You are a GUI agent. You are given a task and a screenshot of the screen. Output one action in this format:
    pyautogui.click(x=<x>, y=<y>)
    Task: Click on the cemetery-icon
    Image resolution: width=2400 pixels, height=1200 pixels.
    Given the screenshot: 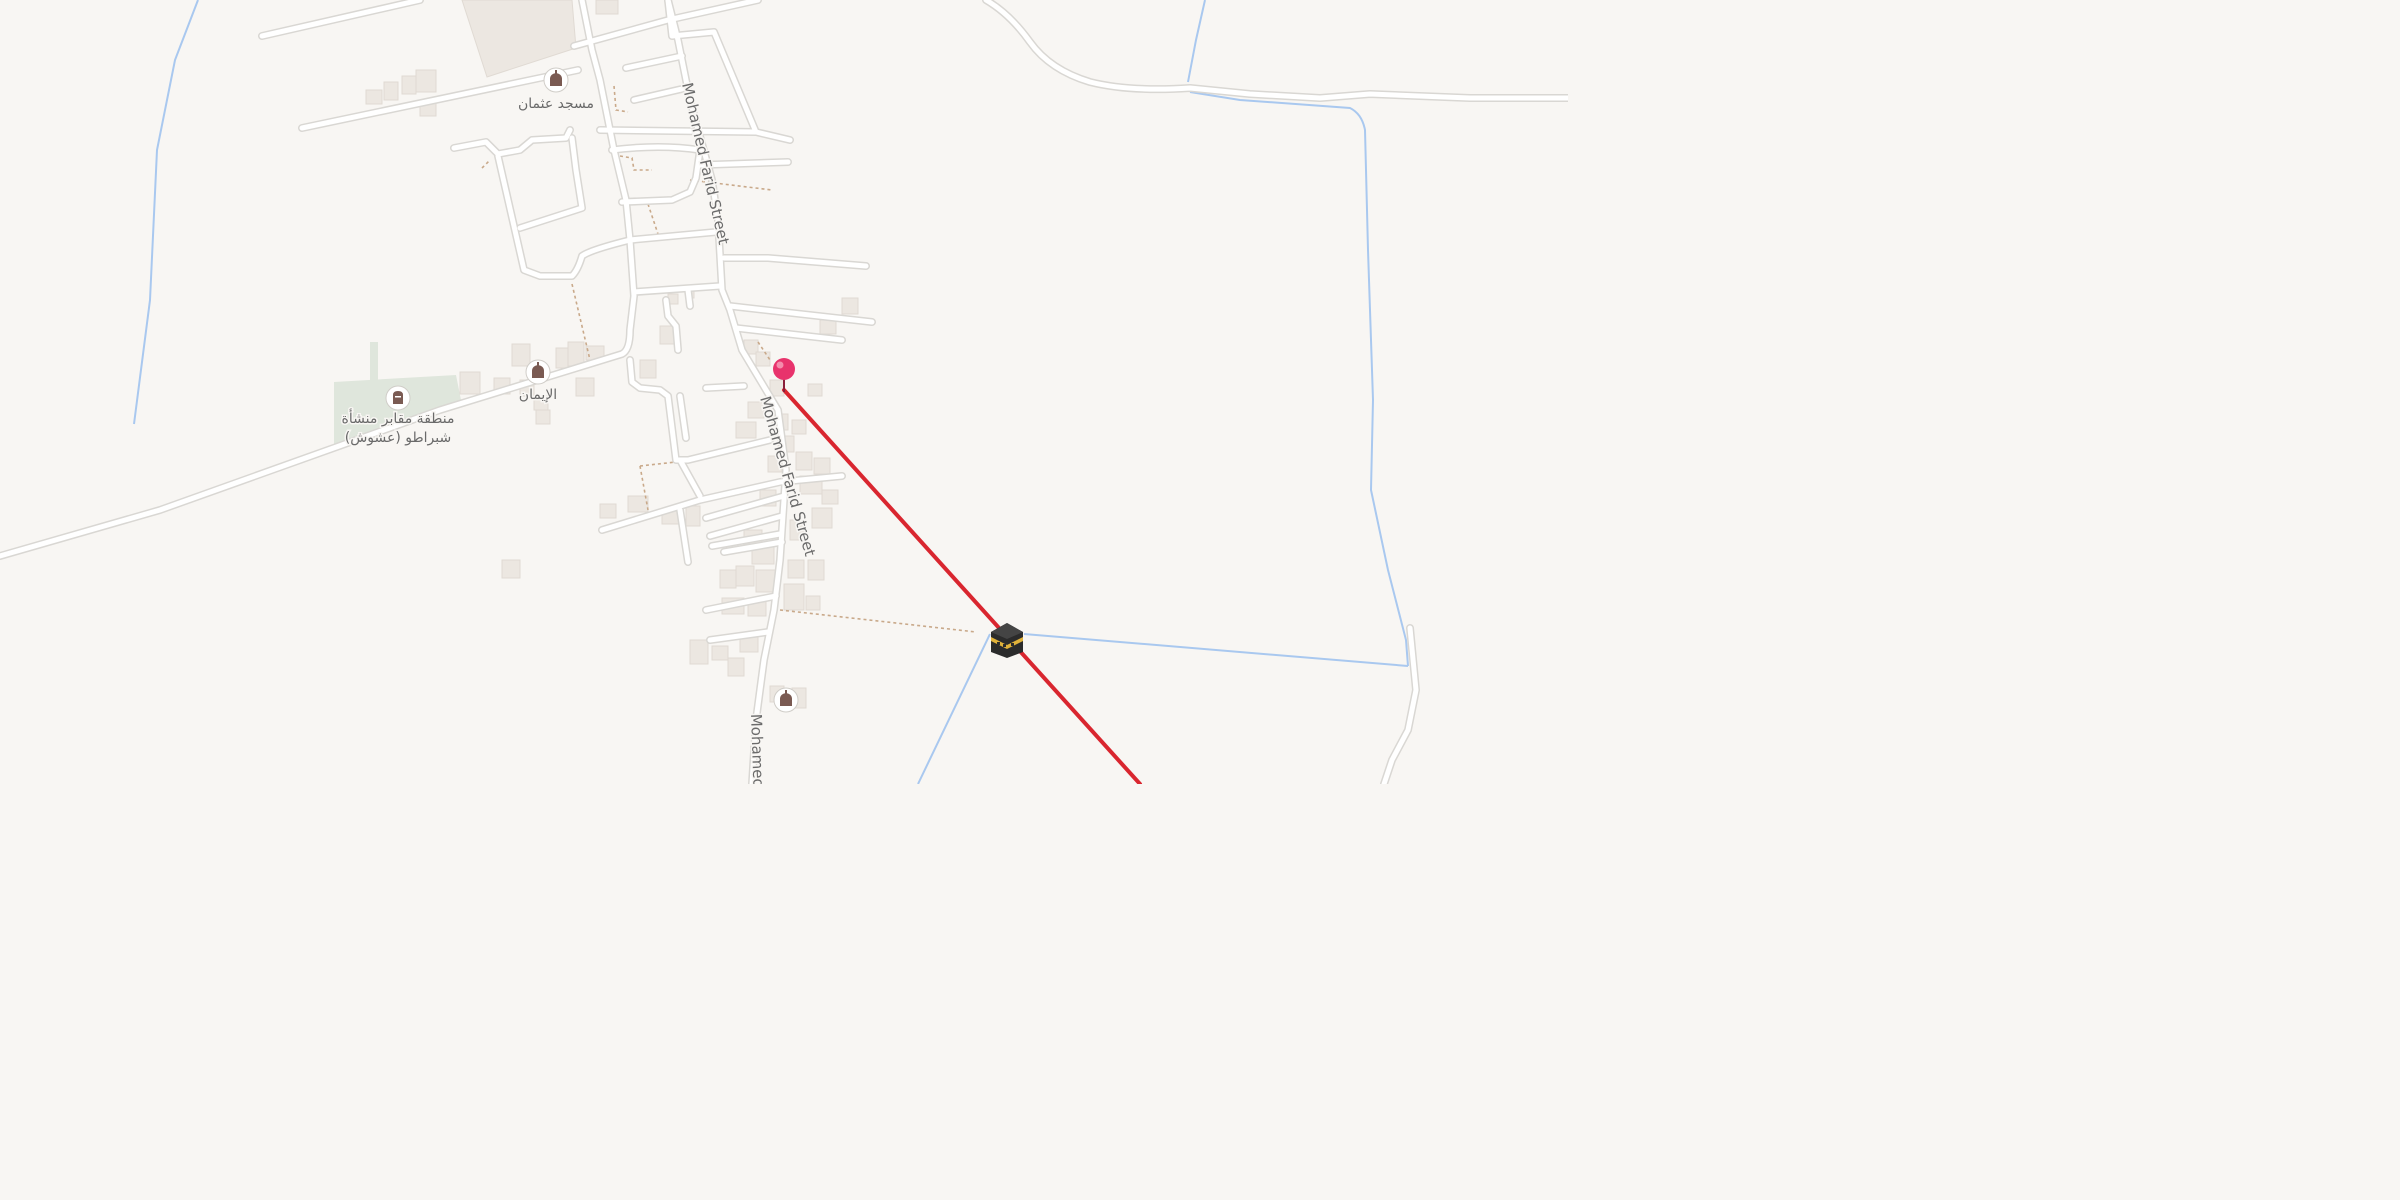 What is the action you would take?
    pyautogui.click(x=398, y=398)
    